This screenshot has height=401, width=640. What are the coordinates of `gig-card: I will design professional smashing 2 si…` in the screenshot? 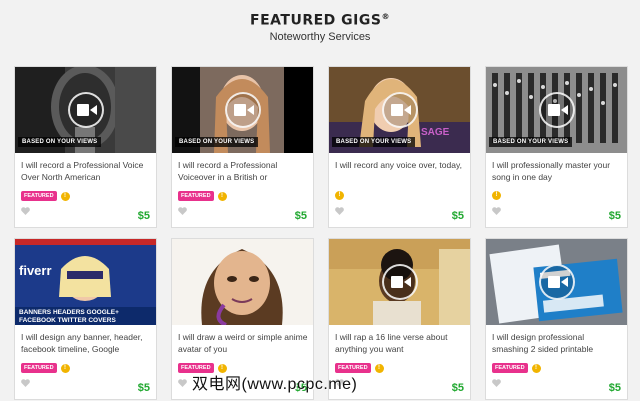 It's located at (556, 319).